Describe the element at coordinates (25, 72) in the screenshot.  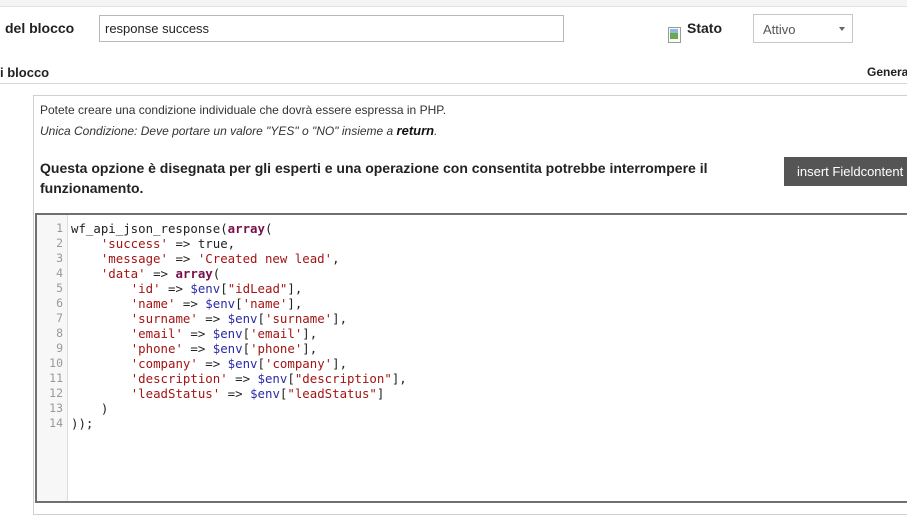
I see `section-label: i blocco` at that location.